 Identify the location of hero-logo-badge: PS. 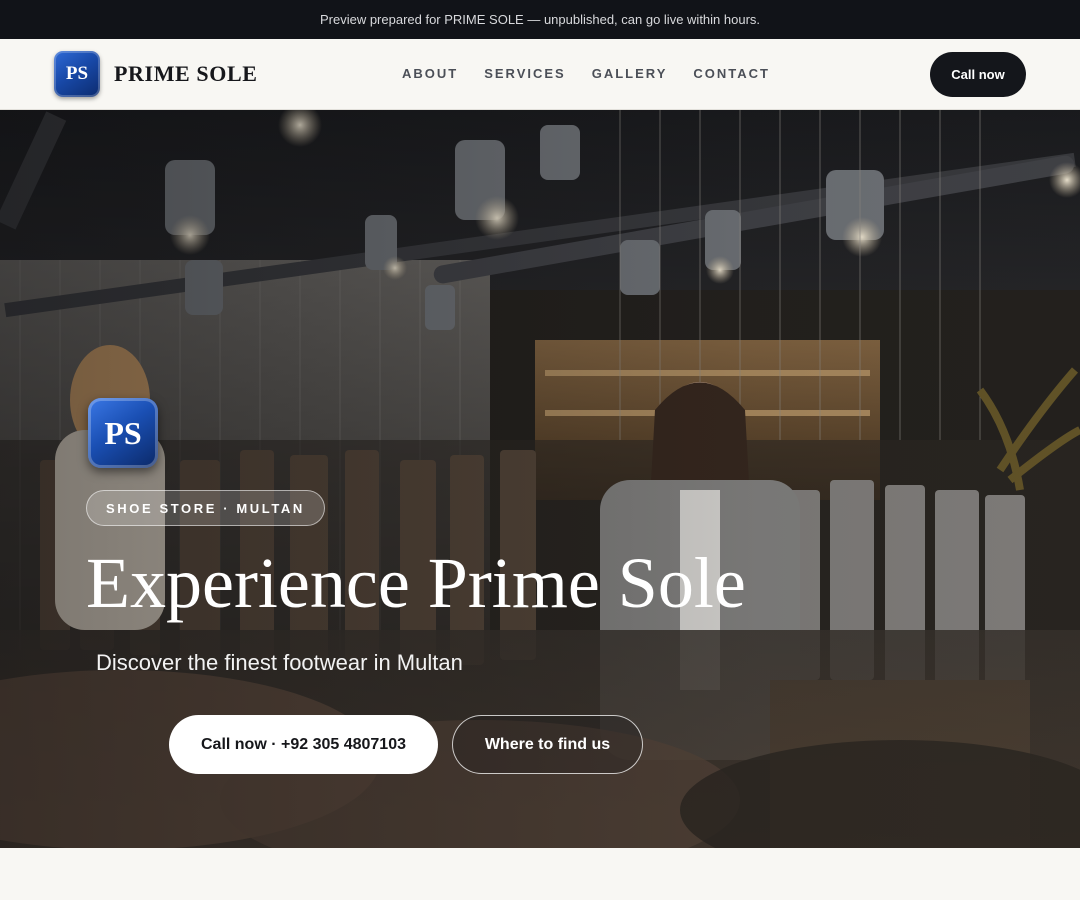
(123, 433).